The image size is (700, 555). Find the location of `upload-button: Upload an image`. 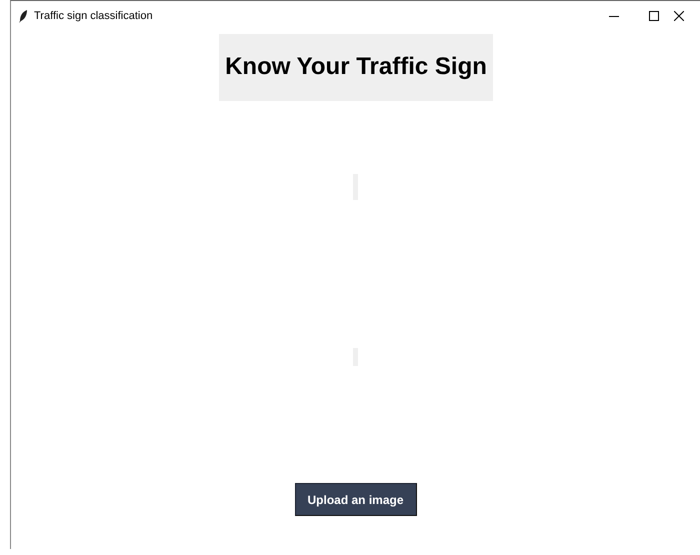

upload-button: Upload an image is located at coordinates (355, 499).